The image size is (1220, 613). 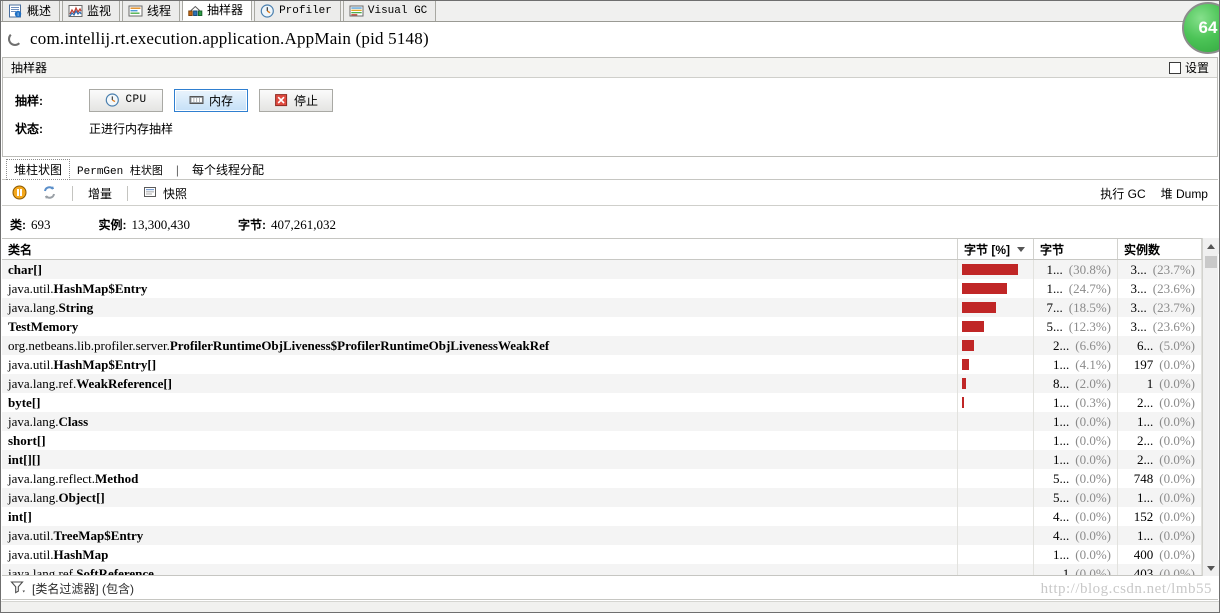 I want to click on sampling-button-stop: 停止, so click(x=296, y=100).